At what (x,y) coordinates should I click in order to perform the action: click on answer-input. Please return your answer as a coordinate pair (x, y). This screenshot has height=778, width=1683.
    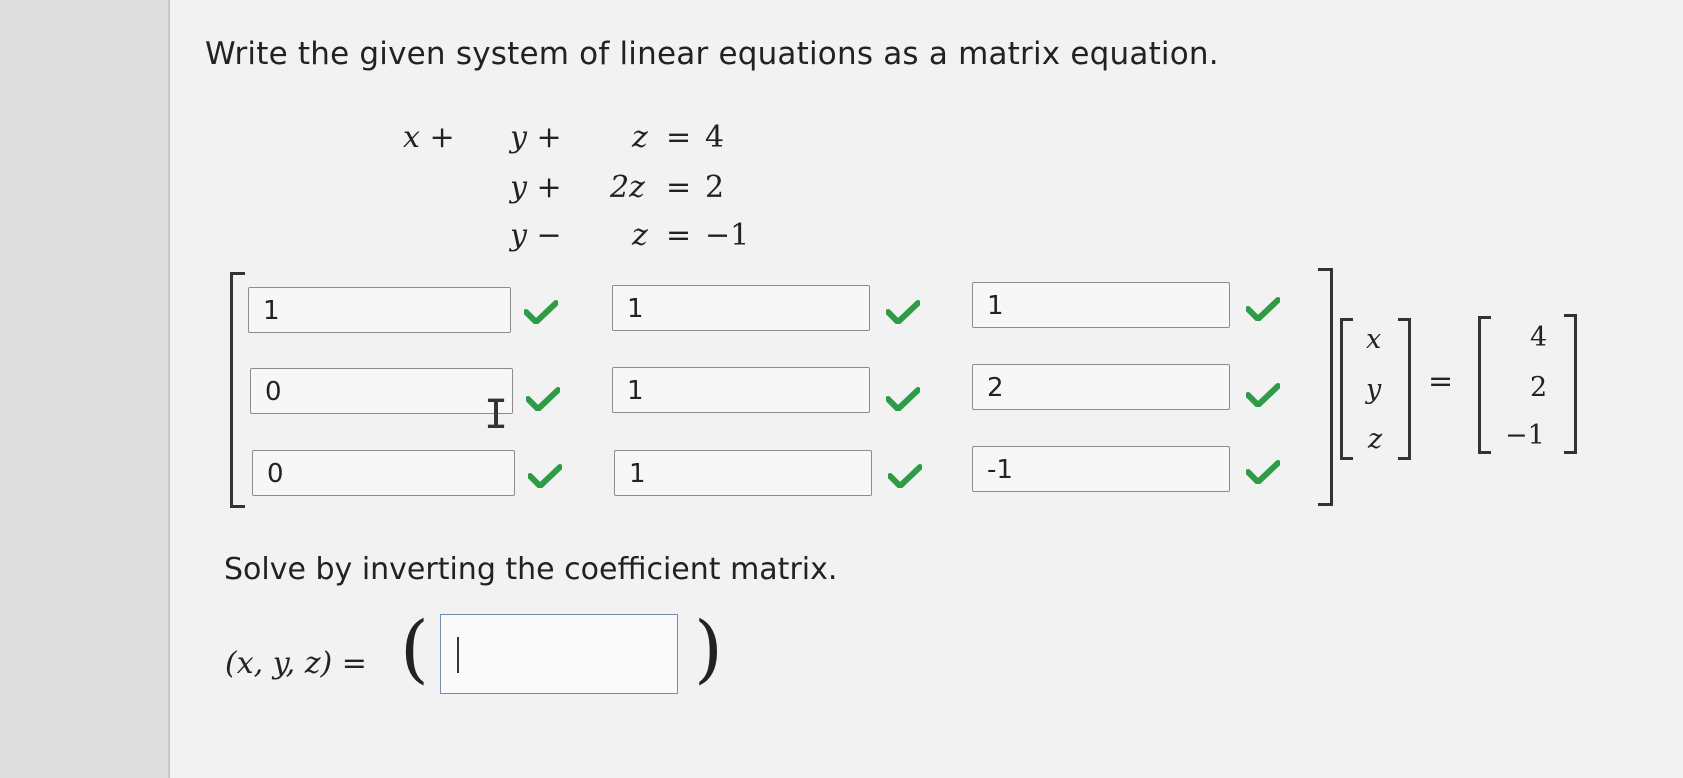
    Looking at the image, I should click on (559, 654).